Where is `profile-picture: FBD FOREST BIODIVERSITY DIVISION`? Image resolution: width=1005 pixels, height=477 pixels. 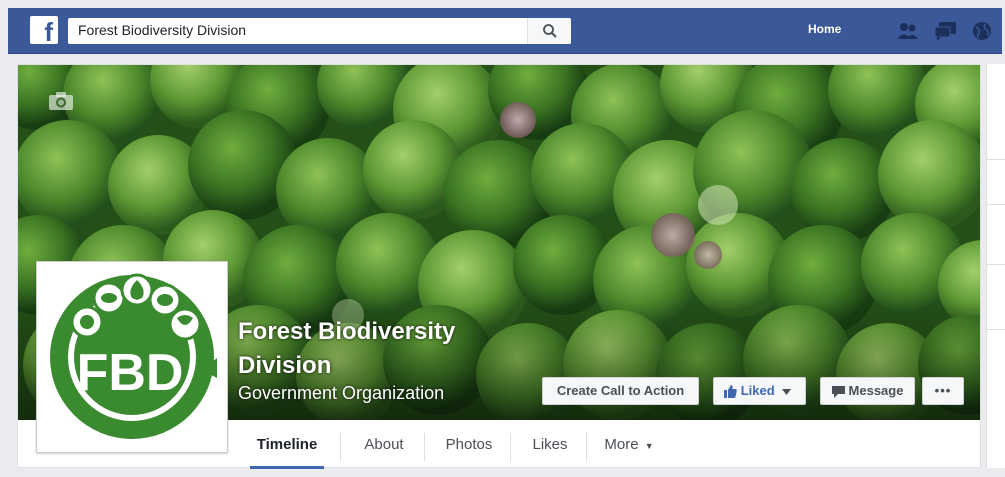
profile-picture: FBD FOREST BIODIVERSITY DIVISION is located at coordinates (132, 357).